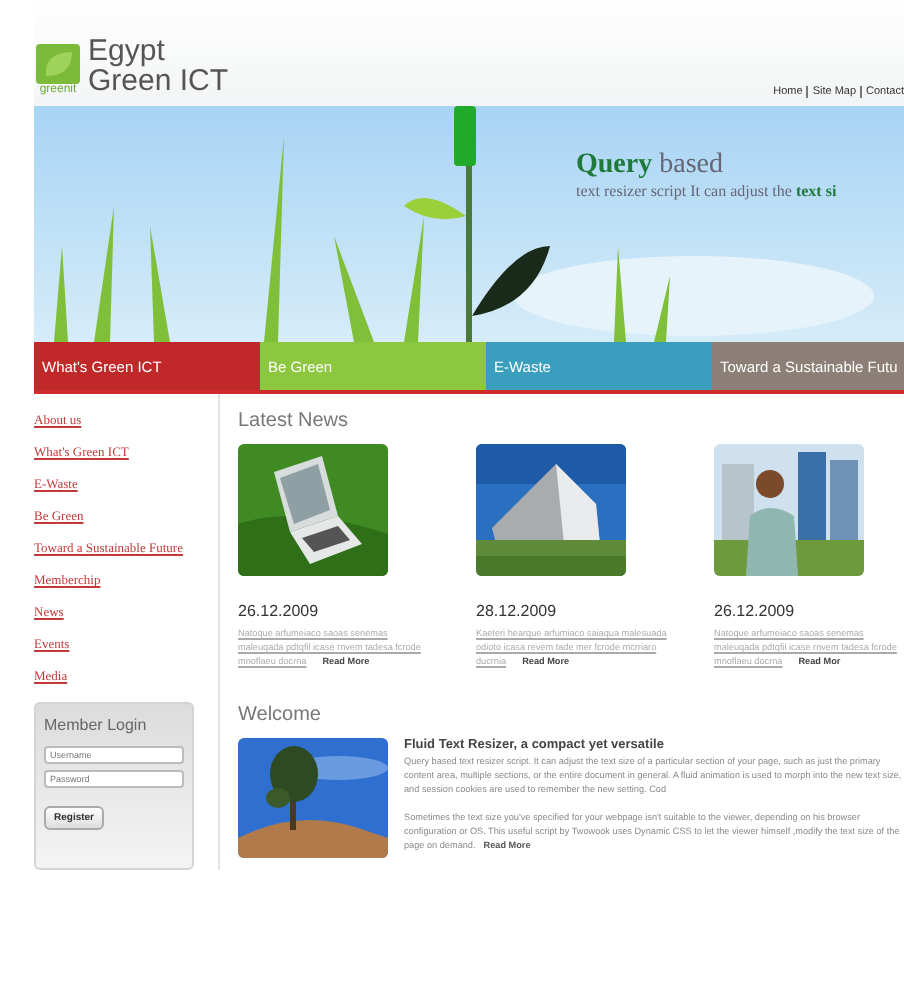 This screenshot has width=904, height=986. Describe the element at coordinates (96, 725) in the screenshot. I see `login-title: Member Login` at that location.